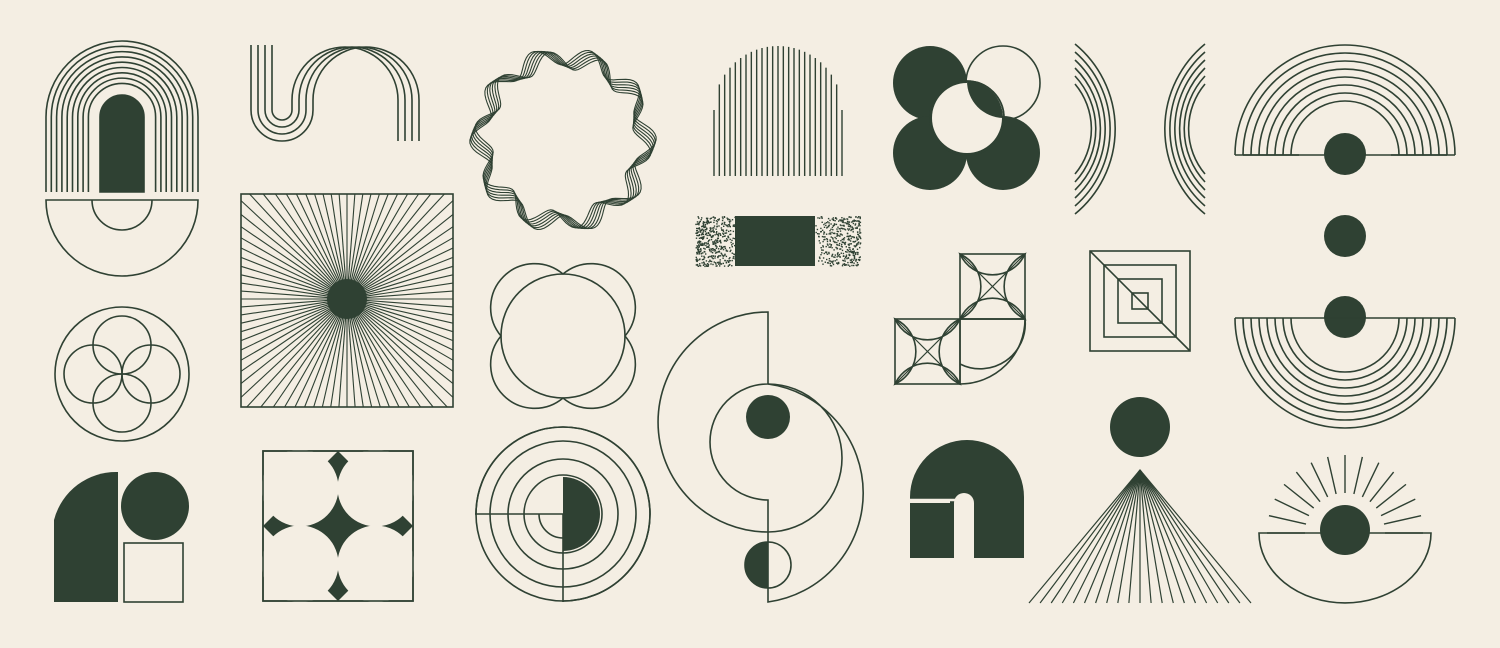 Image resolution: width=1500 pixels, height=648 pixels. Describe the element at coordinates (1345, 235) in the screenshot. I see `three-dot-column-icon` at that location.